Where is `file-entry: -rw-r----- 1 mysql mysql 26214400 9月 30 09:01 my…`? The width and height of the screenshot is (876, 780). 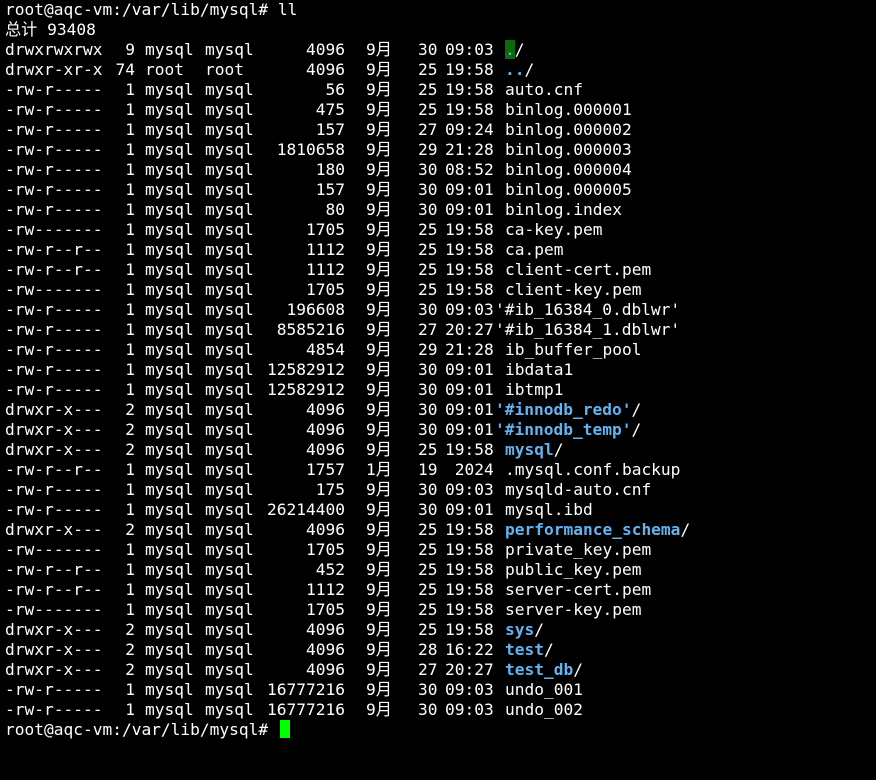 file-entry: -rw-r----- 1 mysql mysql 26214400 9月 30 09:01 my… is located at coordinates (438, 510).